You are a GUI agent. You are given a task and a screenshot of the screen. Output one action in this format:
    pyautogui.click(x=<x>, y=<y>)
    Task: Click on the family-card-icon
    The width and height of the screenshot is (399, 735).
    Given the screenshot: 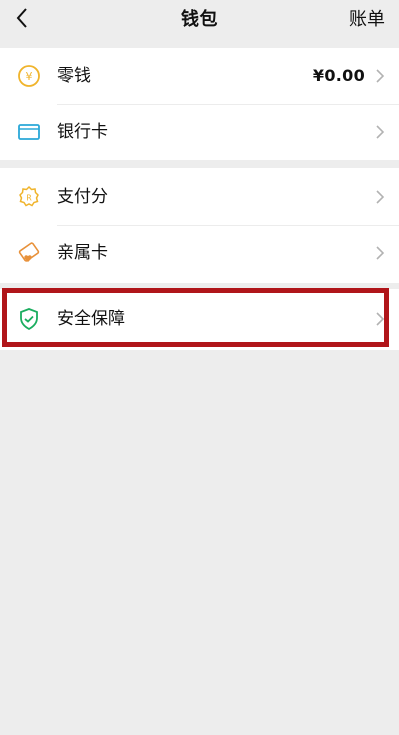 What is the action you would take?
    pyautogui.click(x=29, y=253)
    